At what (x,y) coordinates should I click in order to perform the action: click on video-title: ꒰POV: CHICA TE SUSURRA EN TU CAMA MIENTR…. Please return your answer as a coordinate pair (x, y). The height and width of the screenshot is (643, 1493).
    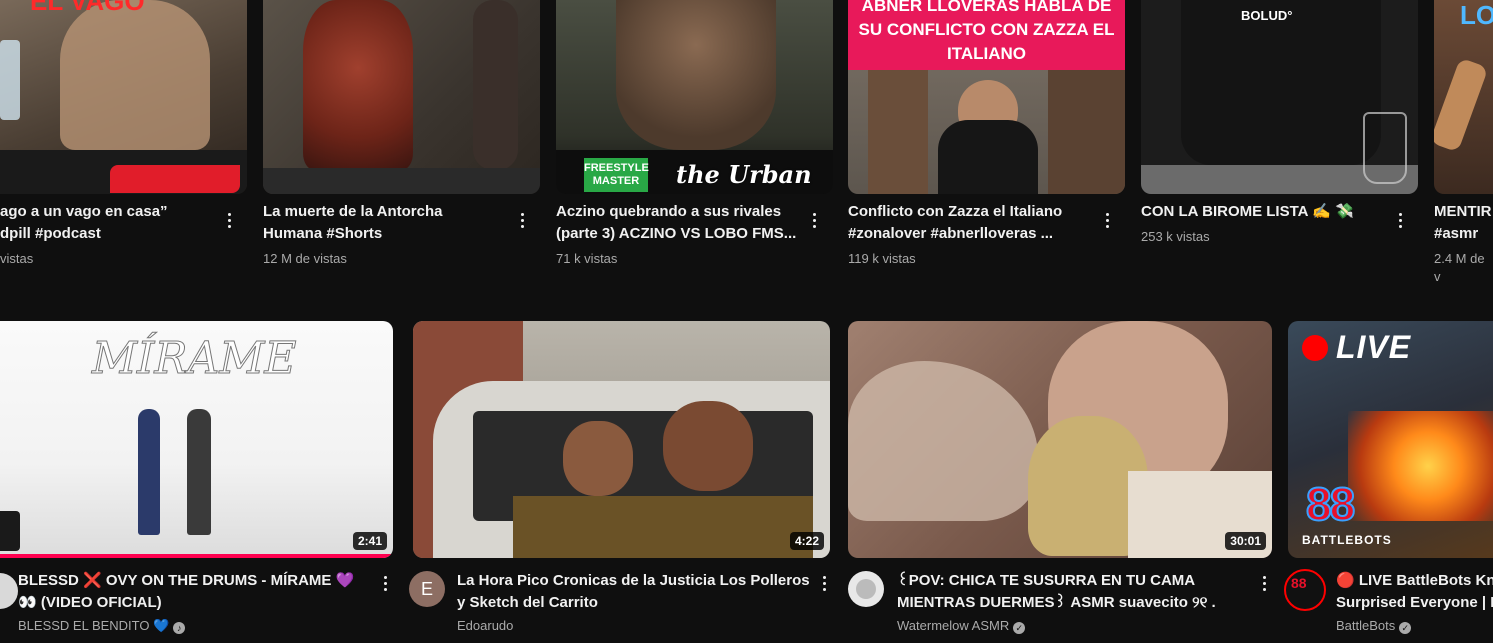
    Looking at the image, I should click on (1077, 592).